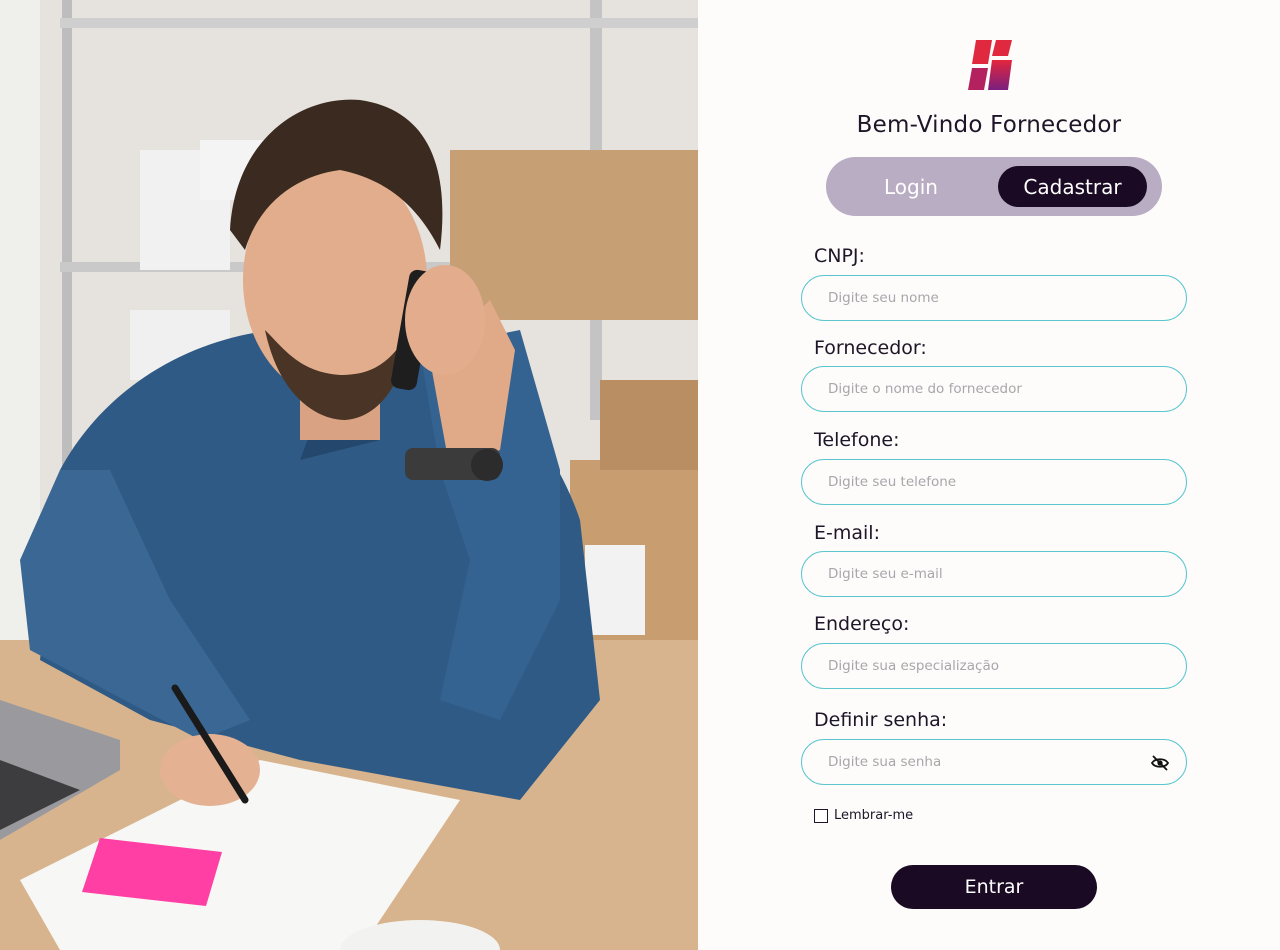 This screenshot has width=1280, height=950. Describe the element at coordinates (862, 624) in the screenshot. I see `address-label: Endereço:` at that location.